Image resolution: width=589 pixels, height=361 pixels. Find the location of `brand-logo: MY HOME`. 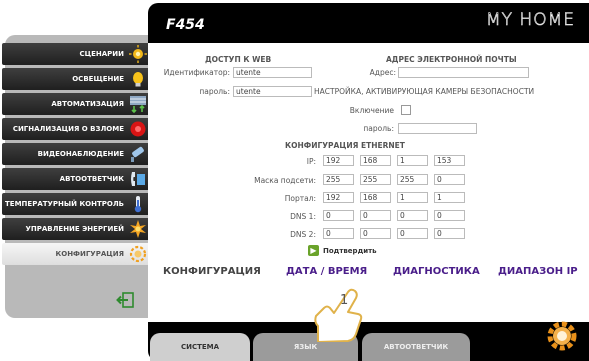

brand-logo: MY HOME is located at coordinates (530, 20).